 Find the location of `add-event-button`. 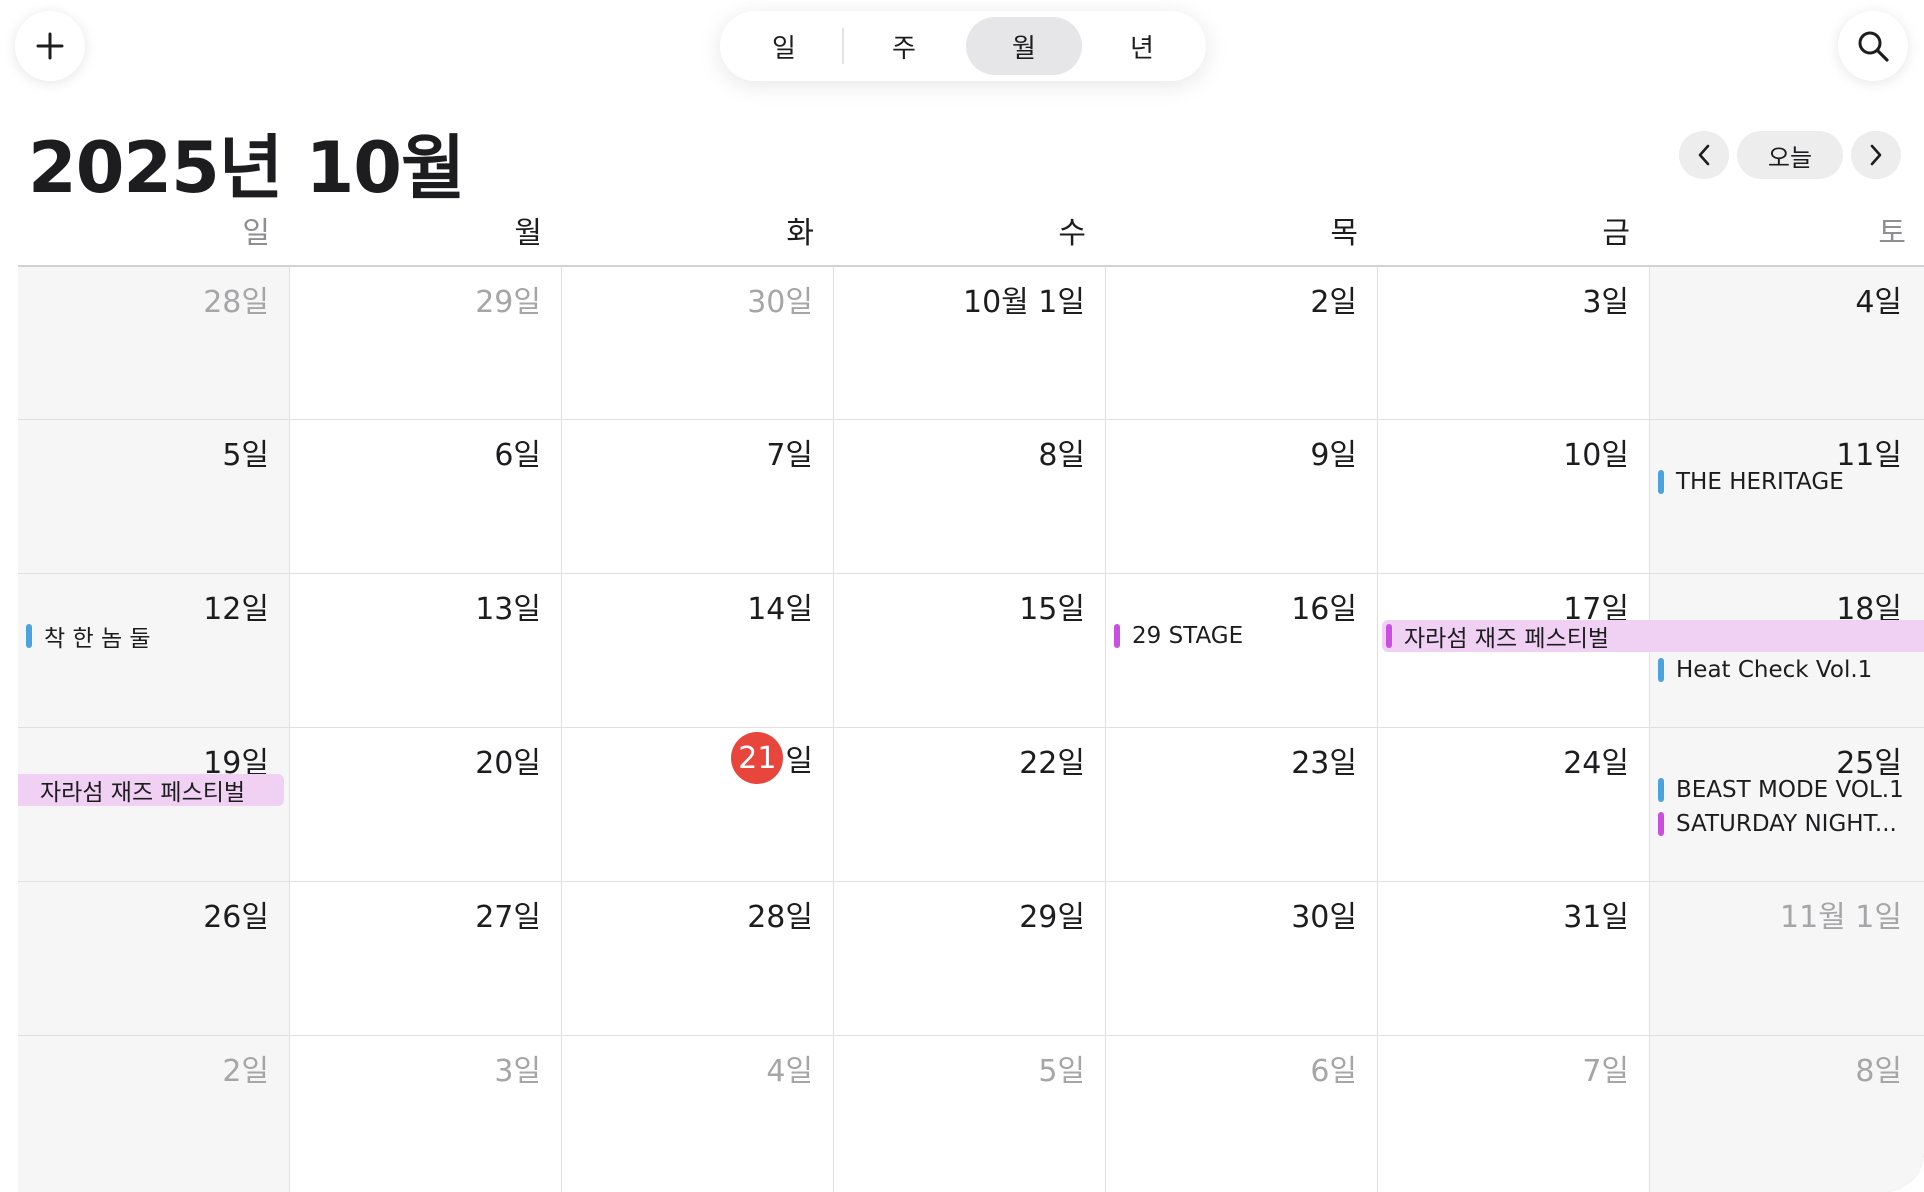

add-event-button is located at coordinates (50, 46).